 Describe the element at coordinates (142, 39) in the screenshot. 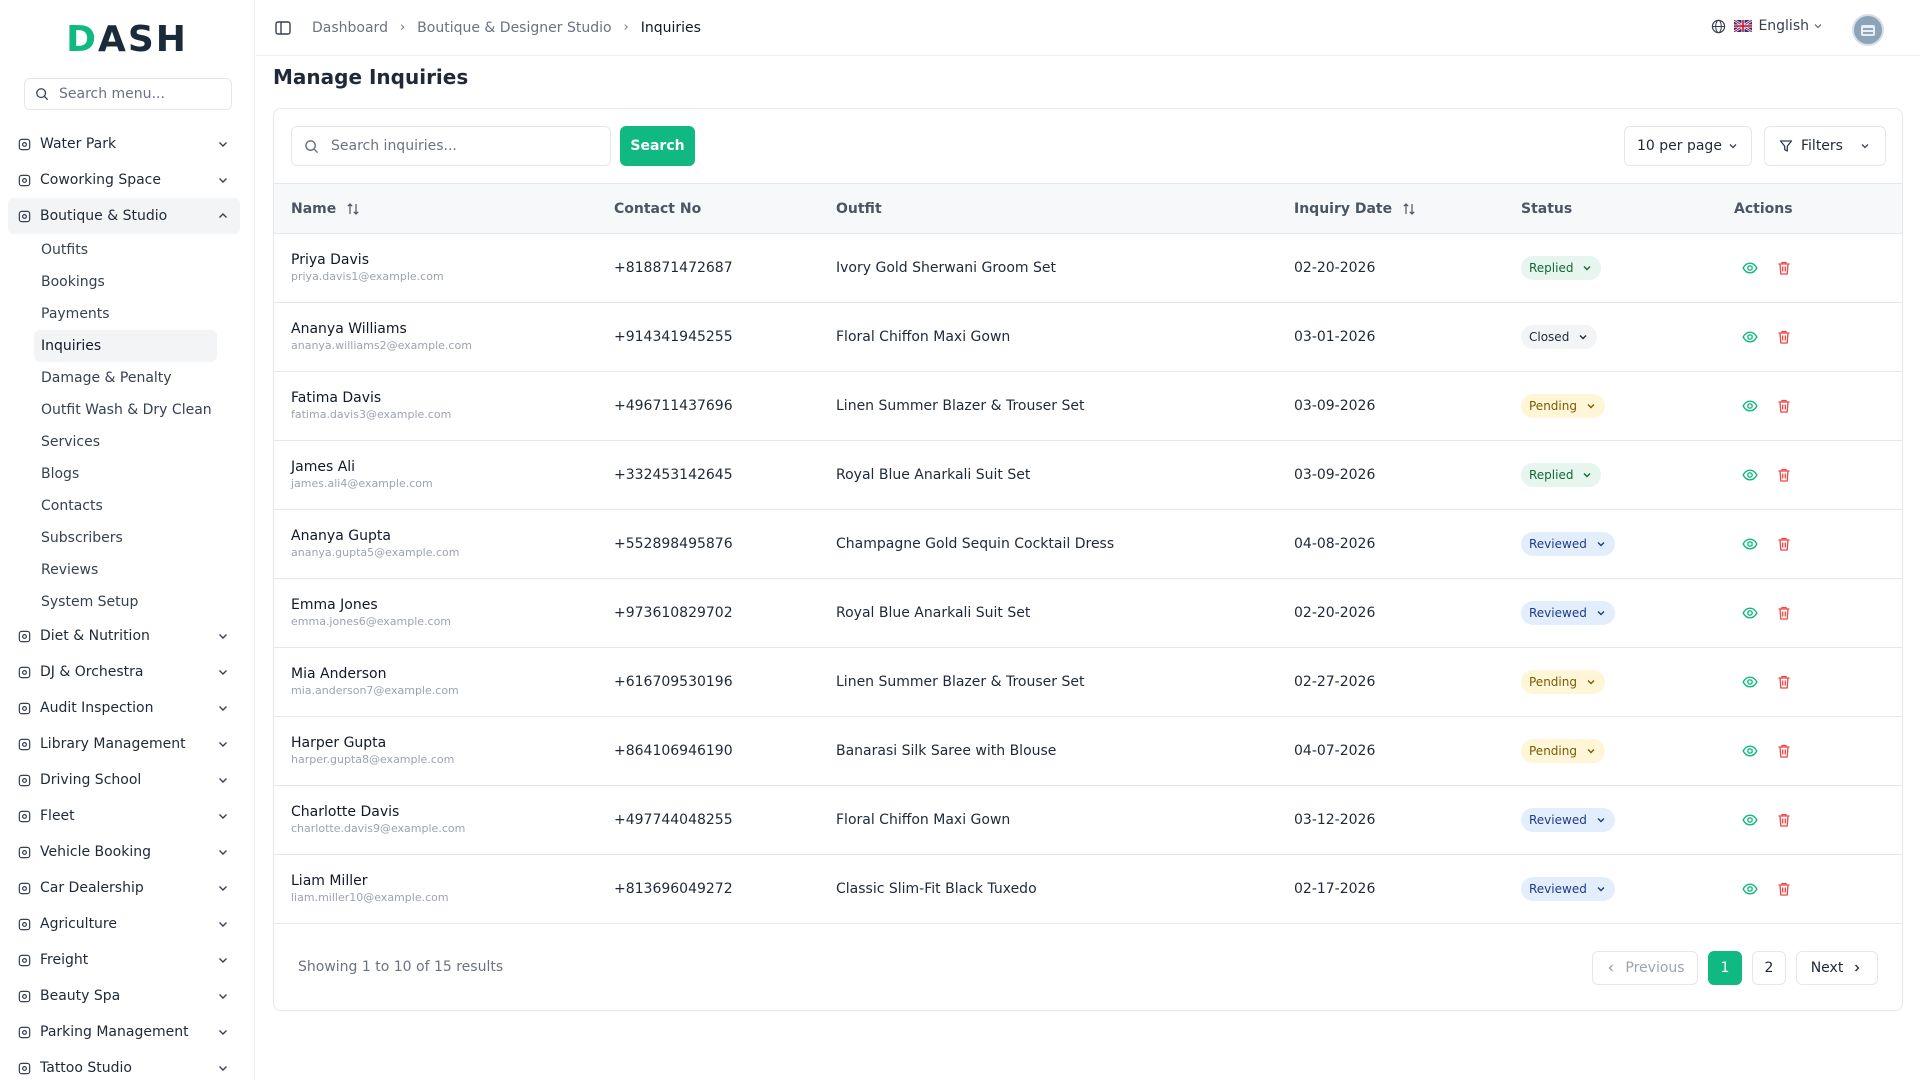

I see `logo-wordmark: ASH` at that location.